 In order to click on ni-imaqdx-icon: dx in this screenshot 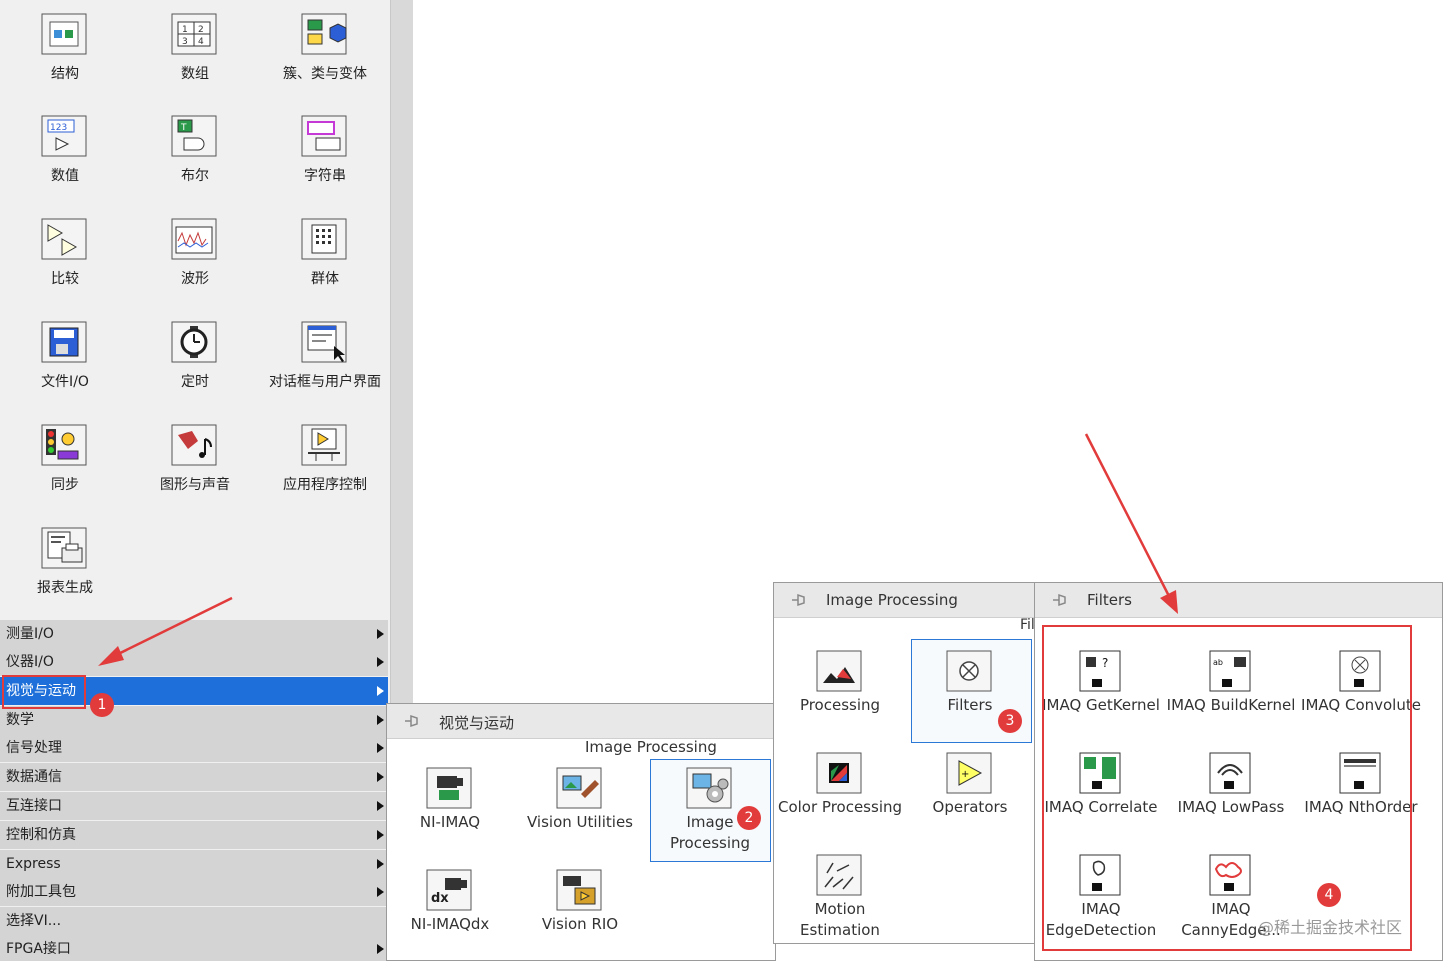, I will do `click(449, 890)`.